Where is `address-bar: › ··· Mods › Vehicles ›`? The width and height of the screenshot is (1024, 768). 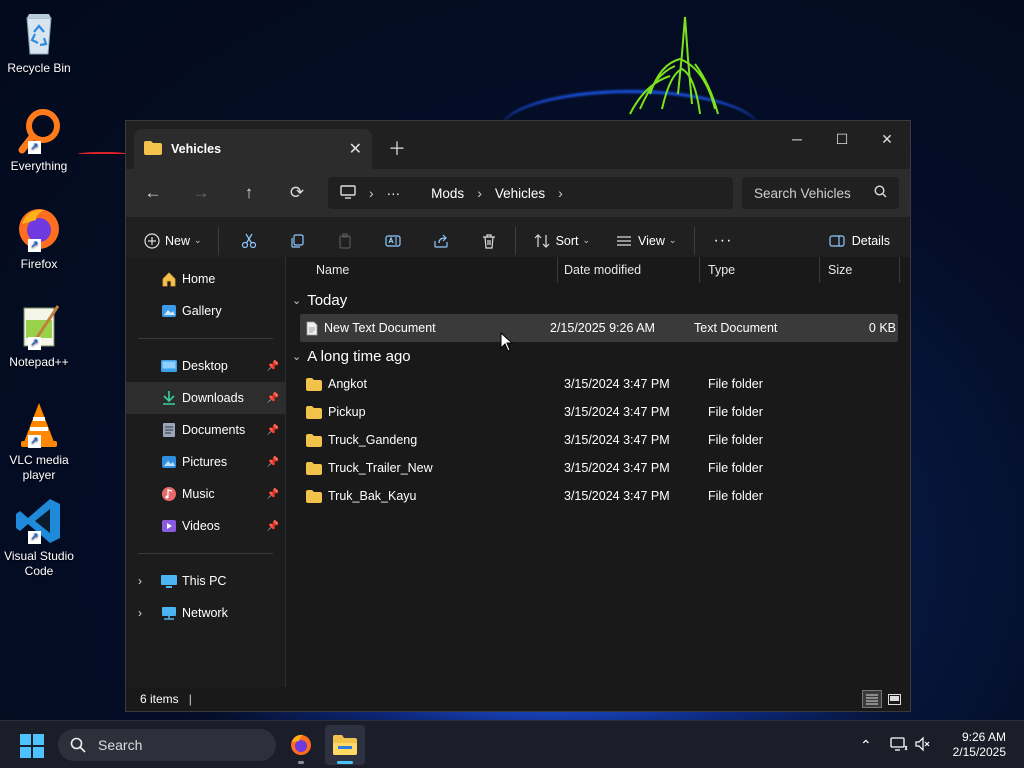
address-bar: › ··· Mods › Vehicles › is located at coordinates (530, 193).